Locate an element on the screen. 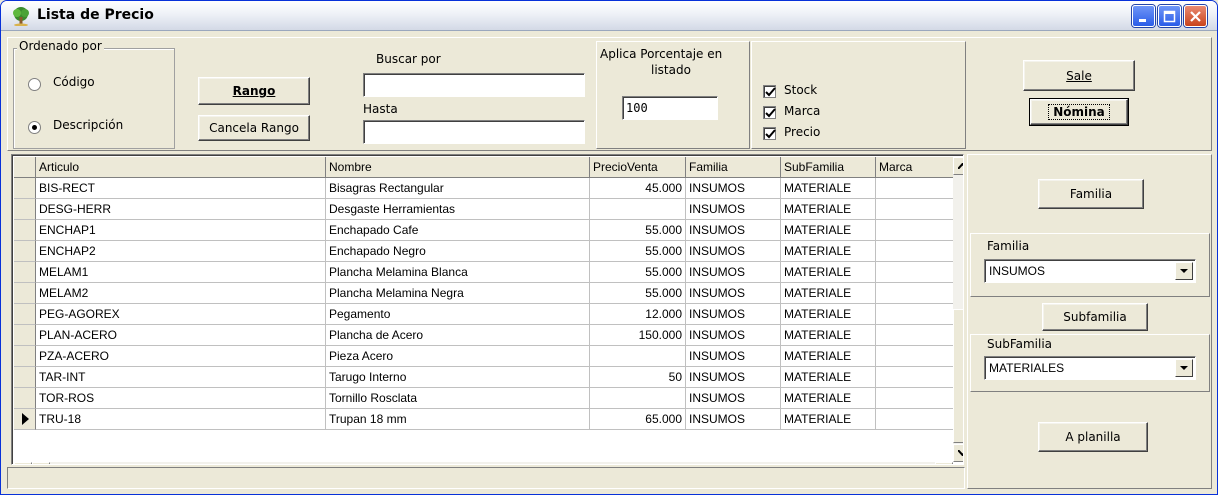 The width and height of the screenshot is (1218, 495). table-cell: PZA-ACERO is located at coordinates (181, 356).